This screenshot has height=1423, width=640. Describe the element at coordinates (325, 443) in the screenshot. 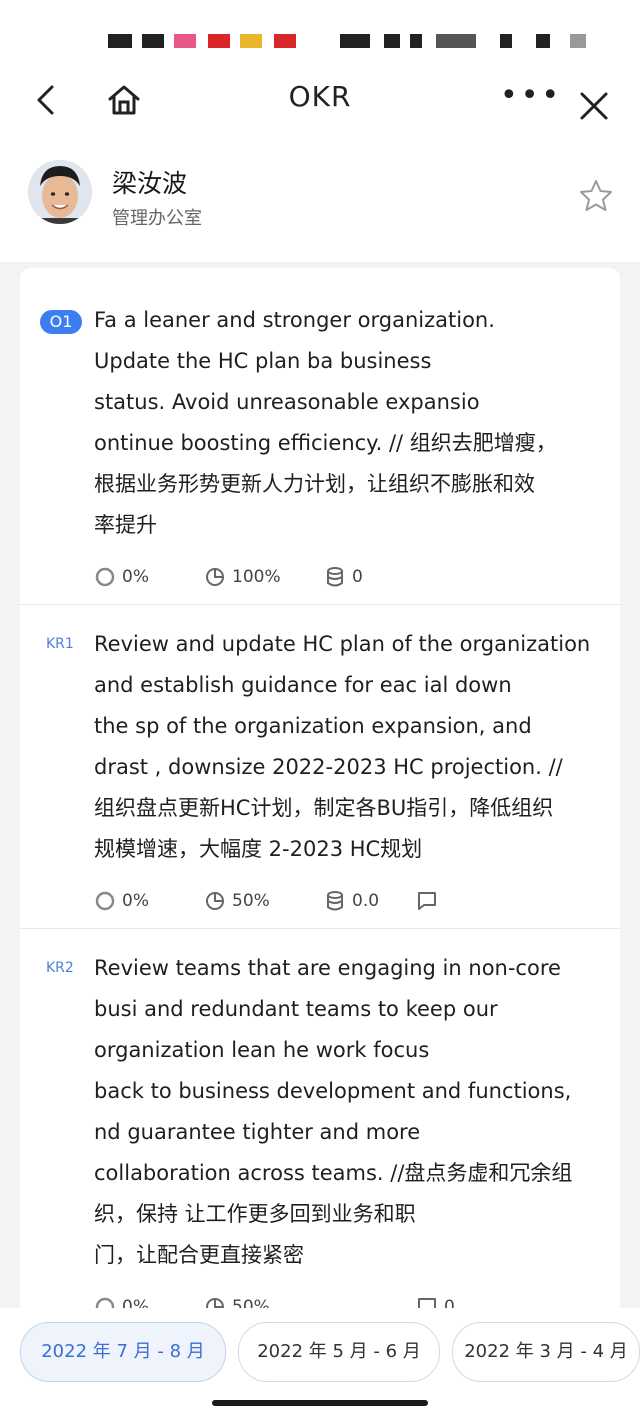

I see `text-line: ontinue boosting efficiency. // 组织去肥增瘦，` at that location.